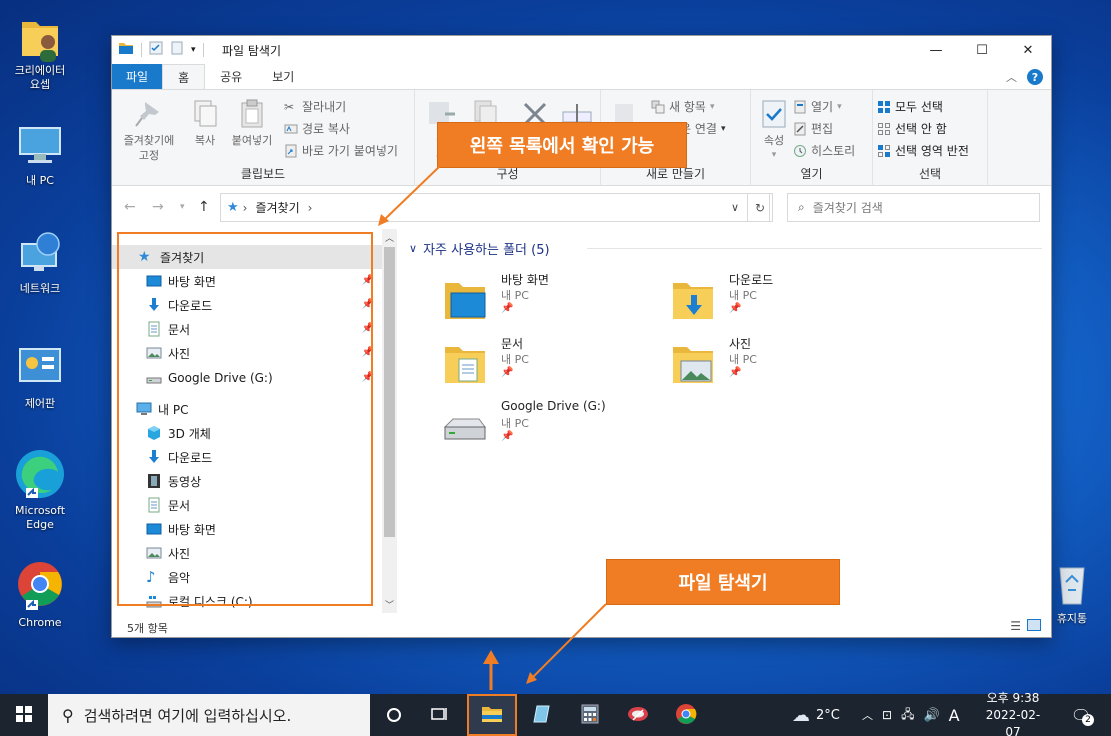 This screenshot has height=736, width=1111. I want to click on recent-locations-chevron-icon: ▾, so click(182, 207).